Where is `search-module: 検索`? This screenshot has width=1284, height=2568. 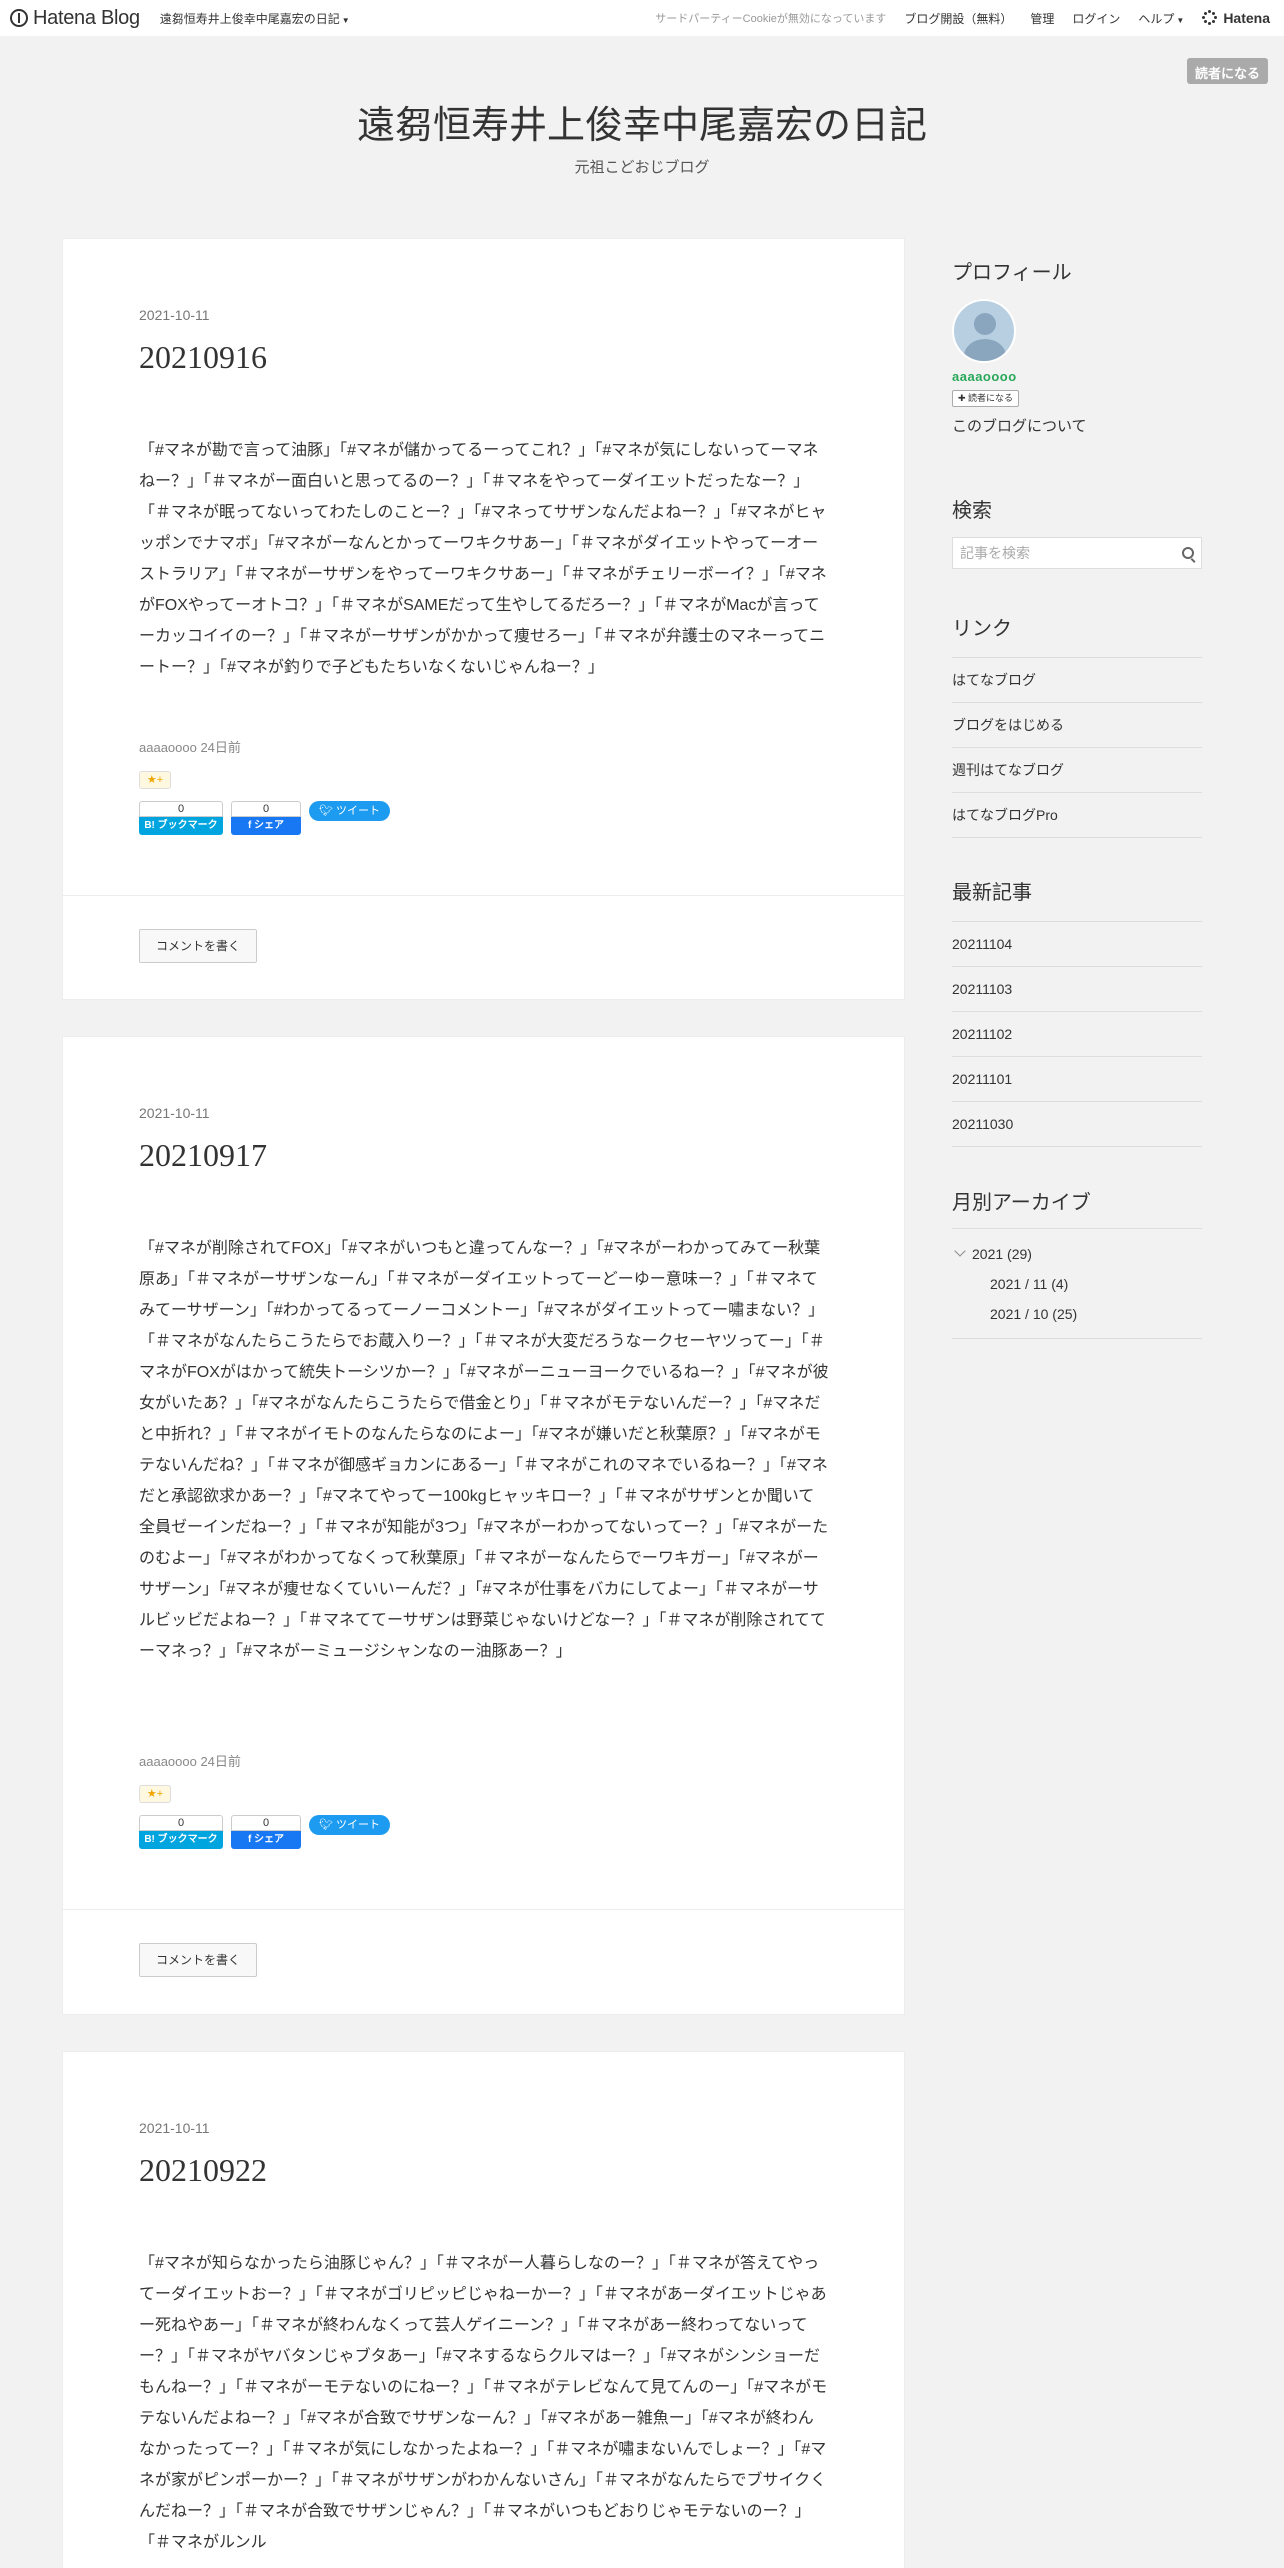 search-module: 検索 is located at coordinates (1077, 531).